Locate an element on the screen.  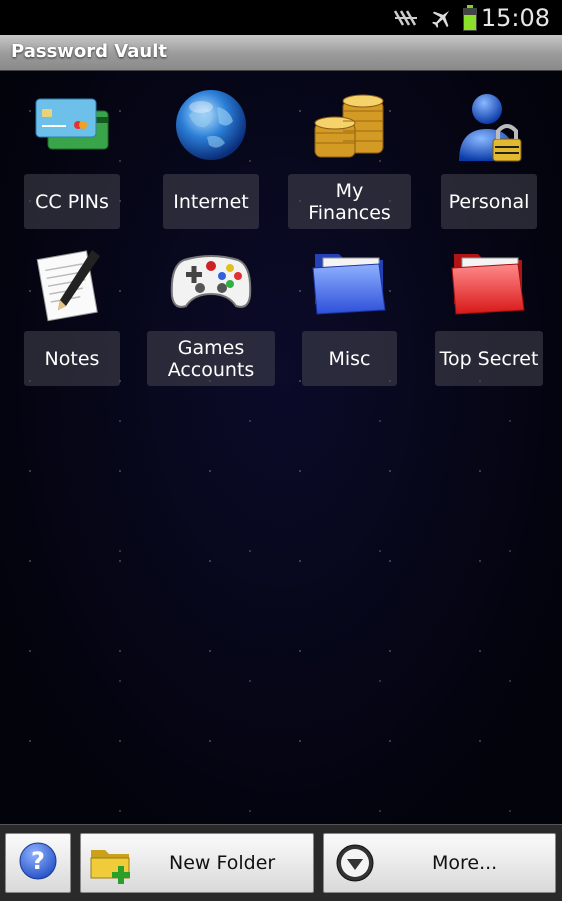
globe-icon is located at coordinates (211, 127).